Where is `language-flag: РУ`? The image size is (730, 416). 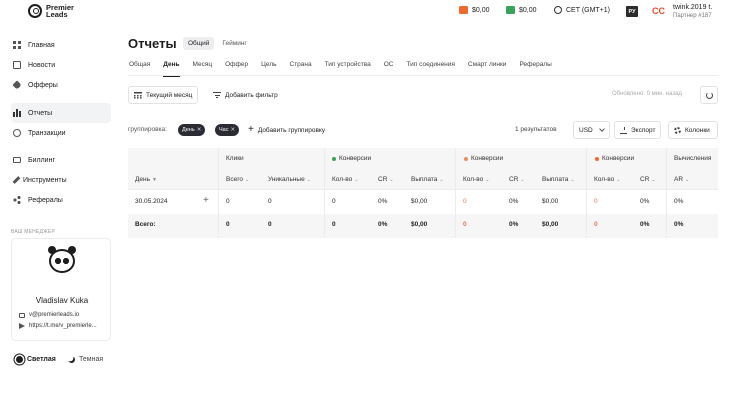
language-flag: РУ is located at coordinates (632, 11).